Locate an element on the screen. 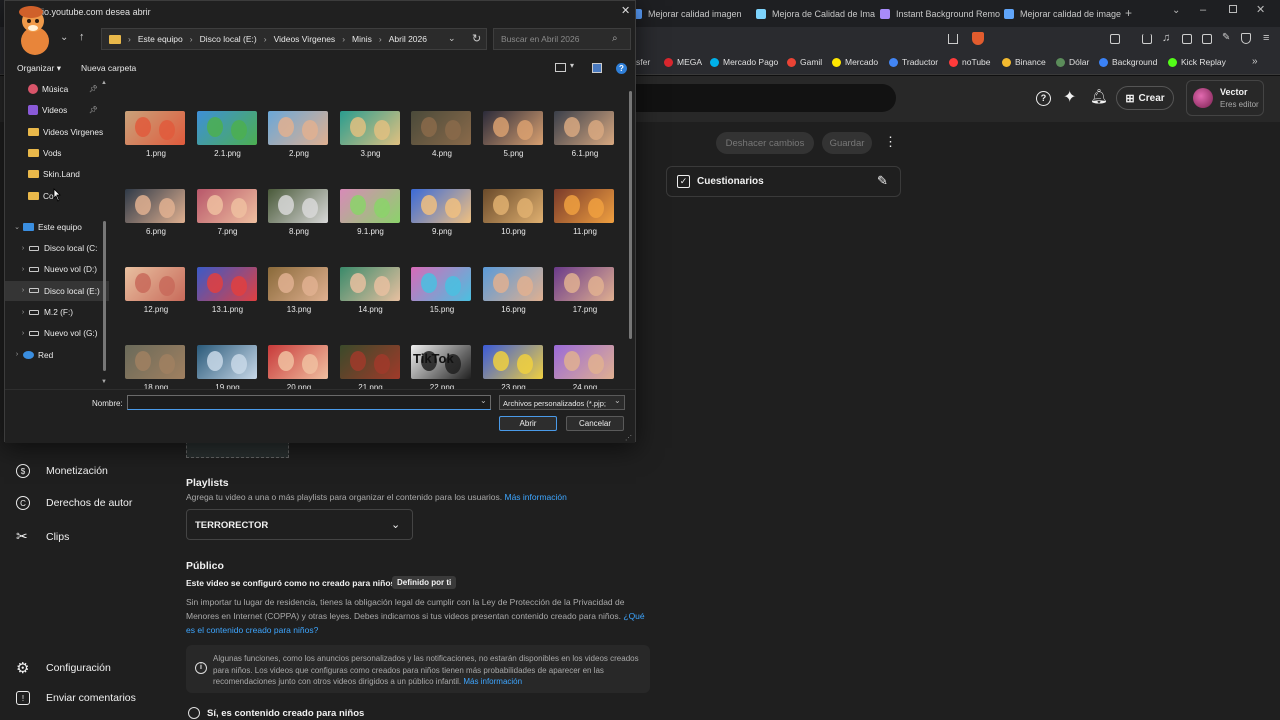  tree-item: › Disco local (E:) is located at coordinates (57, 290).